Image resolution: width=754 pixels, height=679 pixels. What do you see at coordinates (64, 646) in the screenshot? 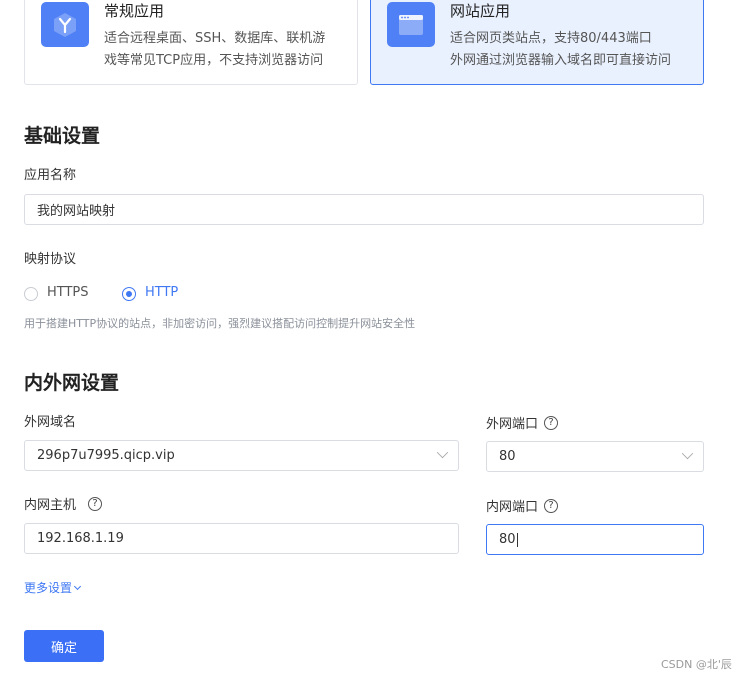
I see `confirm-button: 确定` at bounding box center [64, 646].